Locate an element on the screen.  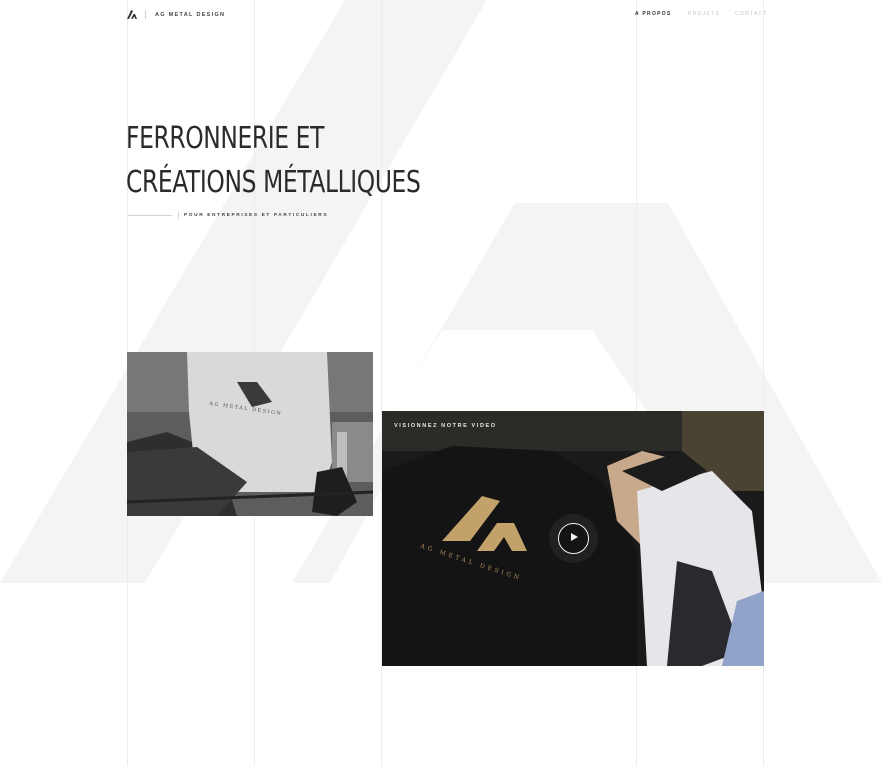
hero-subtitle: POUR ENTREPRISES ET PARTICULIERS is located at coordinates (228, 215).